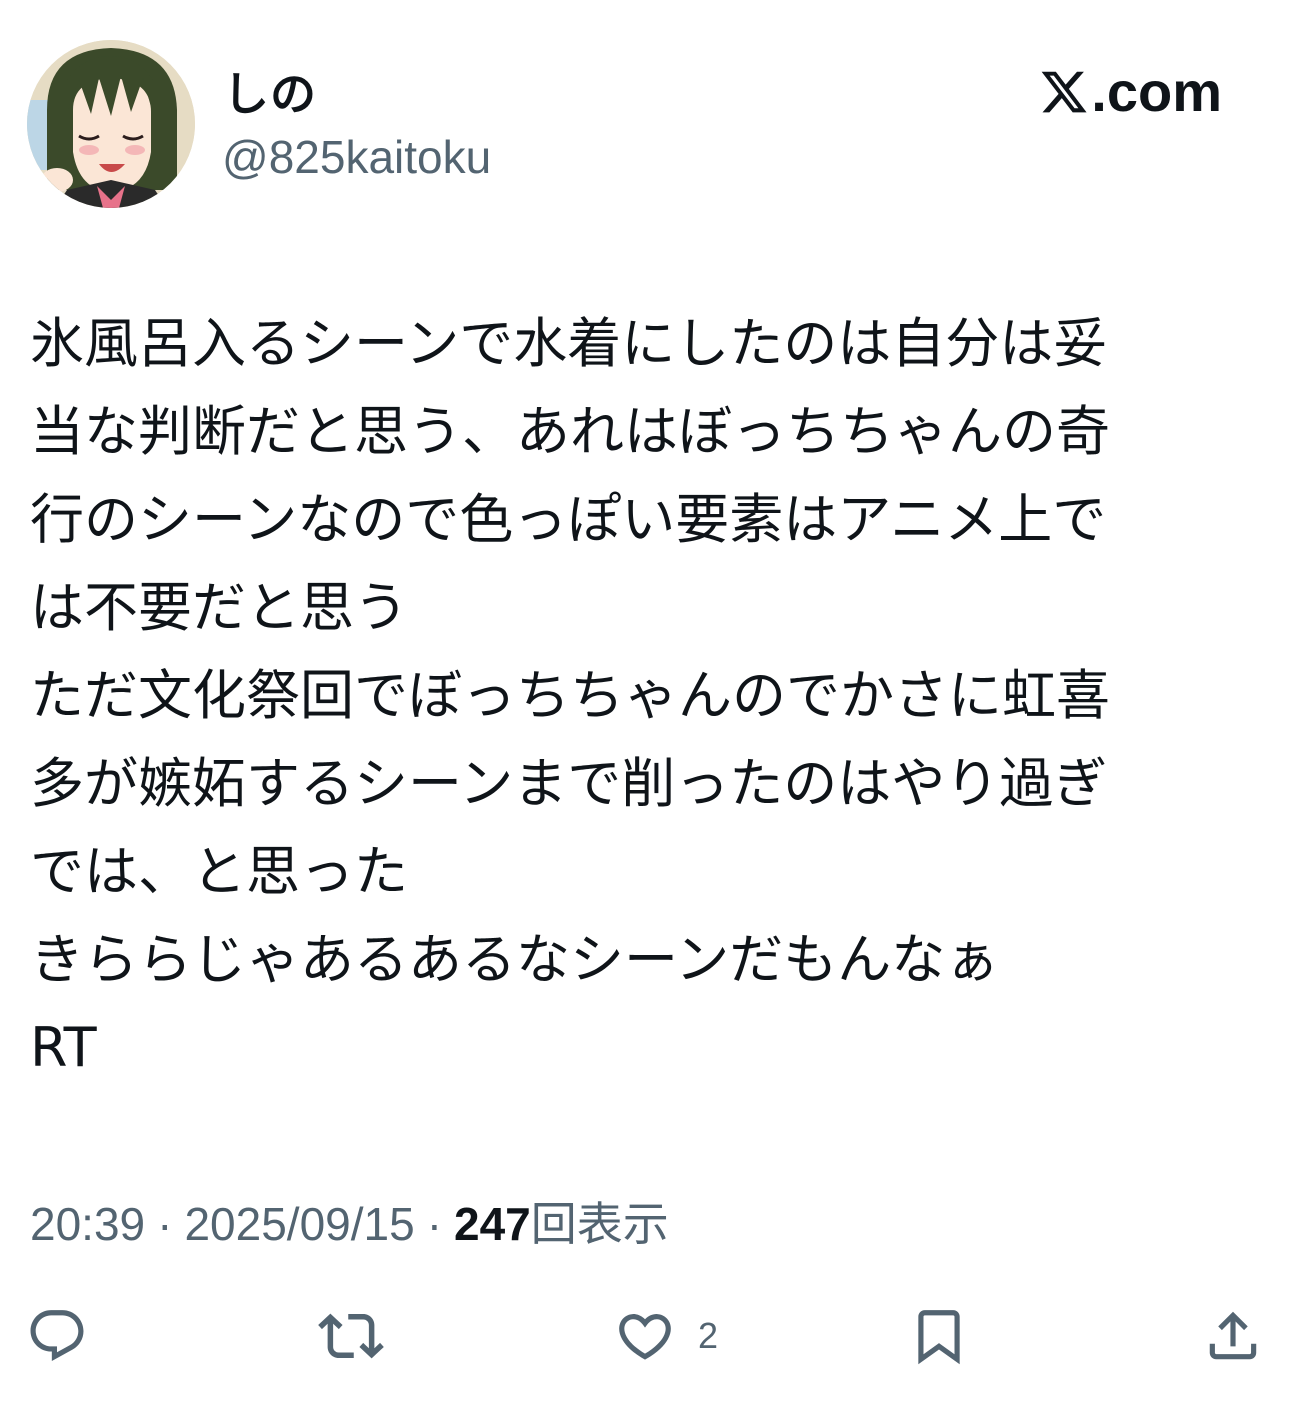 This screenshot has width=1290, height=1407. What do you see at coordinates (599, 1224) in the screenshot?
I see `views-label: 回表示` at bounding box center [599, 1224].